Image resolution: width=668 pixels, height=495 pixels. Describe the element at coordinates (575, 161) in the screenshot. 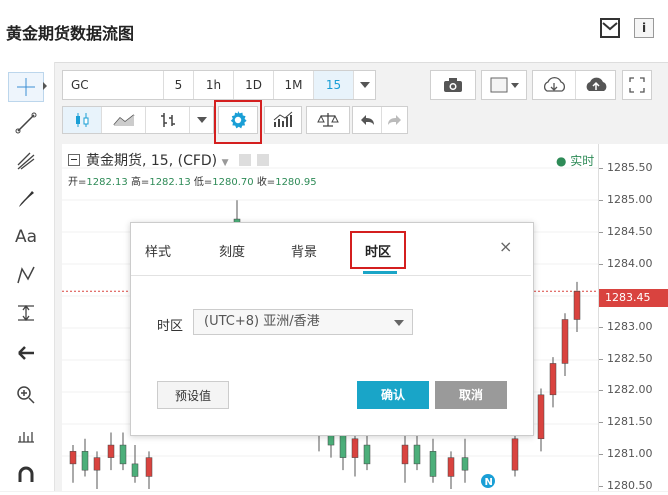

I see `realtime-indicator: ● 实时` at that location.